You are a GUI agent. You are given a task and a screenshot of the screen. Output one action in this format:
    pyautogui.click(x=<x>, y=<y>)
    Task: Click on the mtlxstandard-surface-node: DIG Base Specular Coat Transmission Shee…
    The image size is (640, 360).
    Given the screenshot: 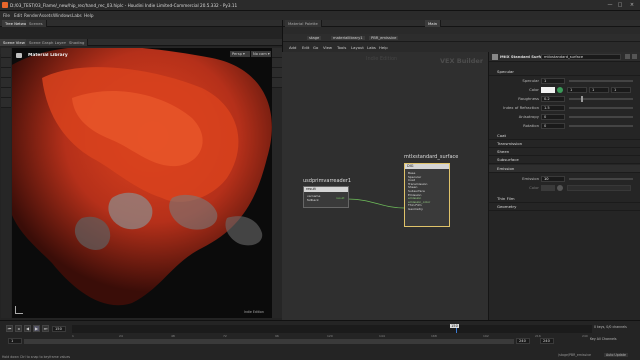 What is the action you would take?
    pyautogui.click(x=427, y=195)
    